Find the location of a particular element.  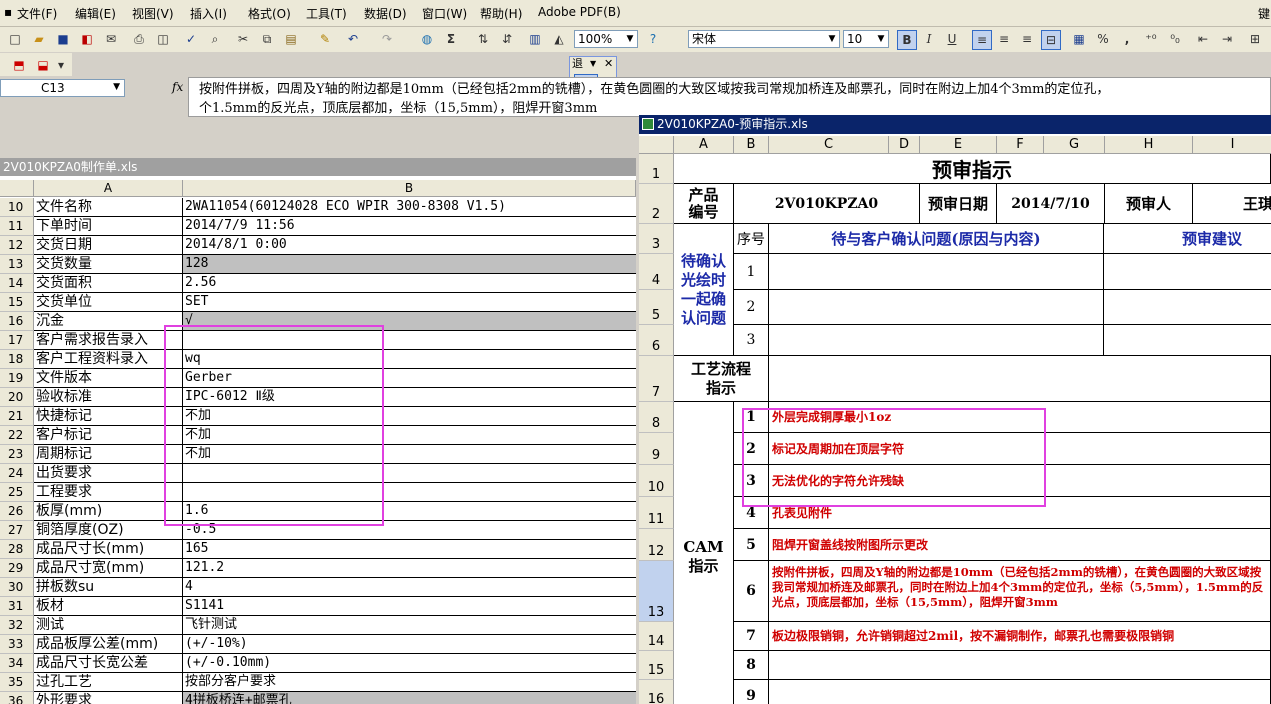

column-header-c: C is located at coordinates (829, 145).